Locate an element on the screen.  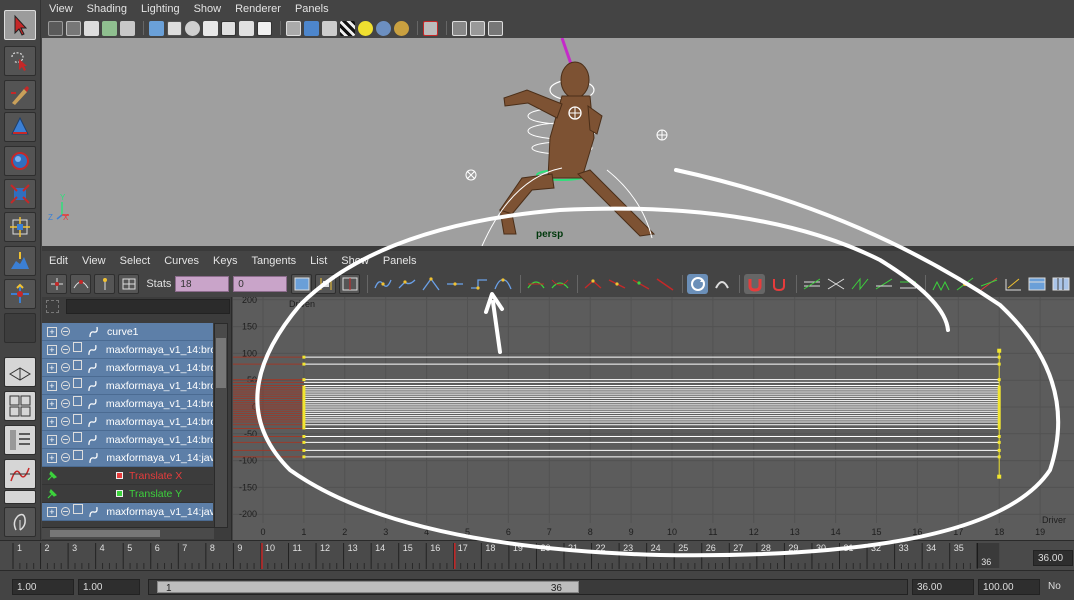
isolate-select-icon is located at coordinates (430, 28).